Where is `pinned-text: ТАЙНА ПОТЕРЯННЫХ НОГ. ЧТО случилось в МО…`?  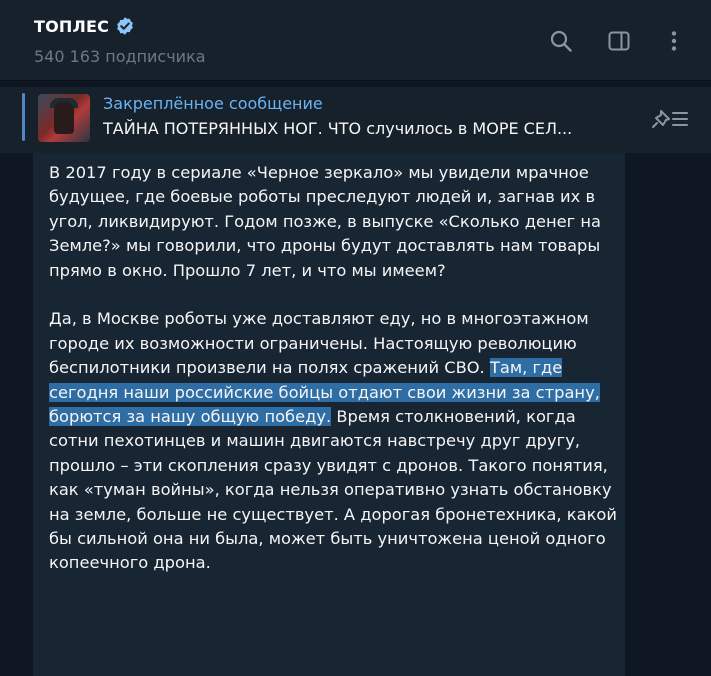
pinned-text: ТАЙНА ПОТЕРЯННЫХ НОГ. ЧТО случилось в МО… is located at coordinates (338, 128).